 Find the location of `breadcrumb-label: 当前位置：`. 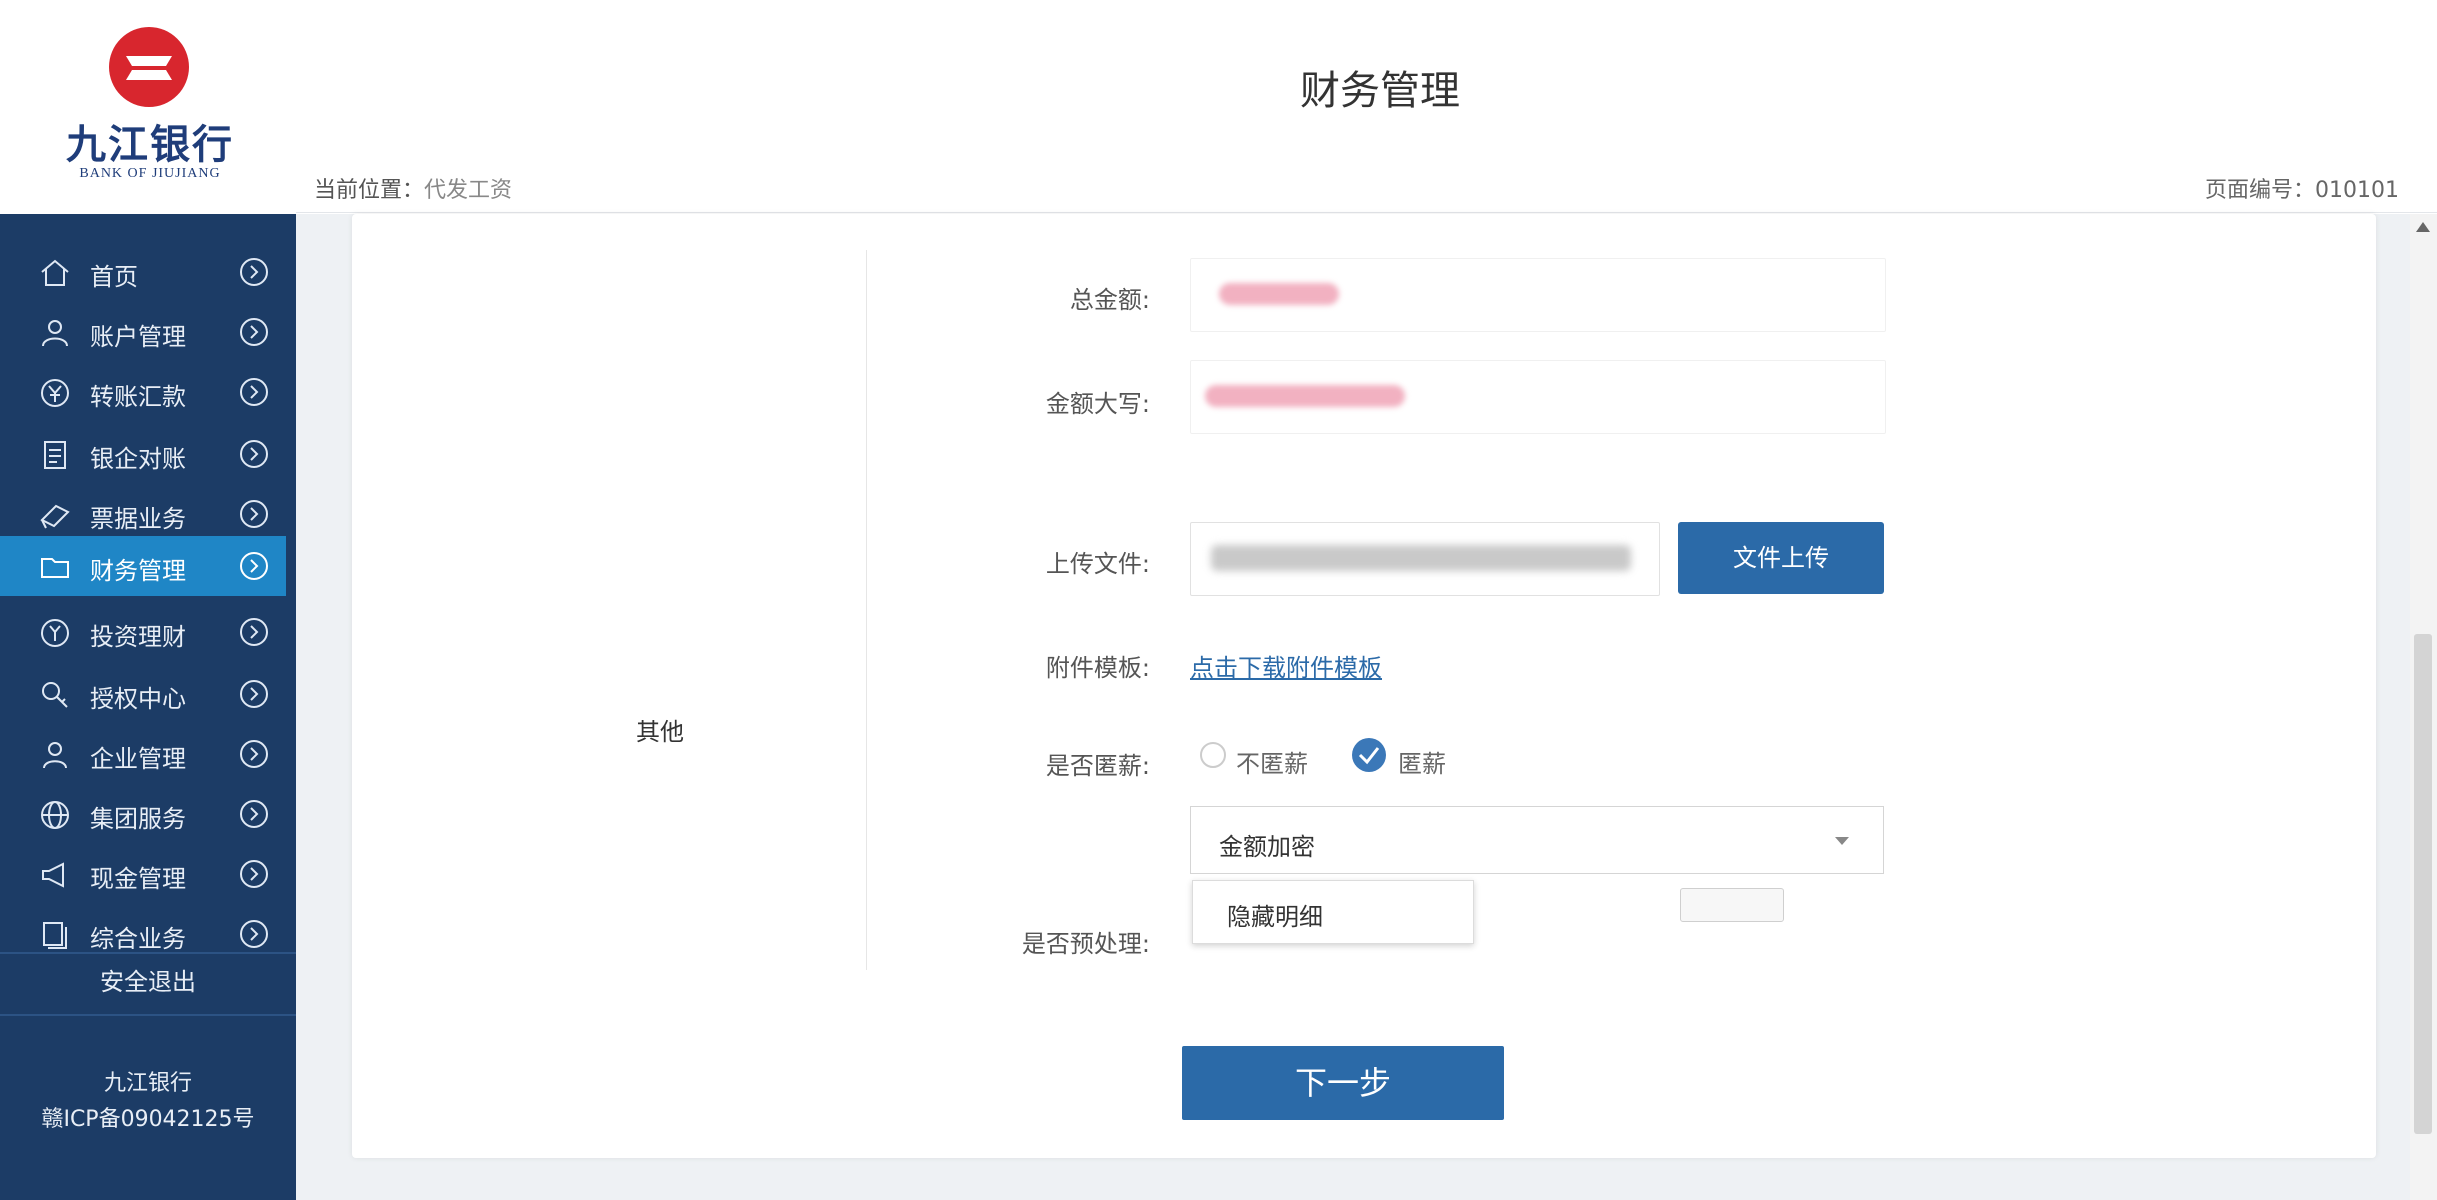

breadcrumb-label: 当前位置： is located at coordinates (369, 190).